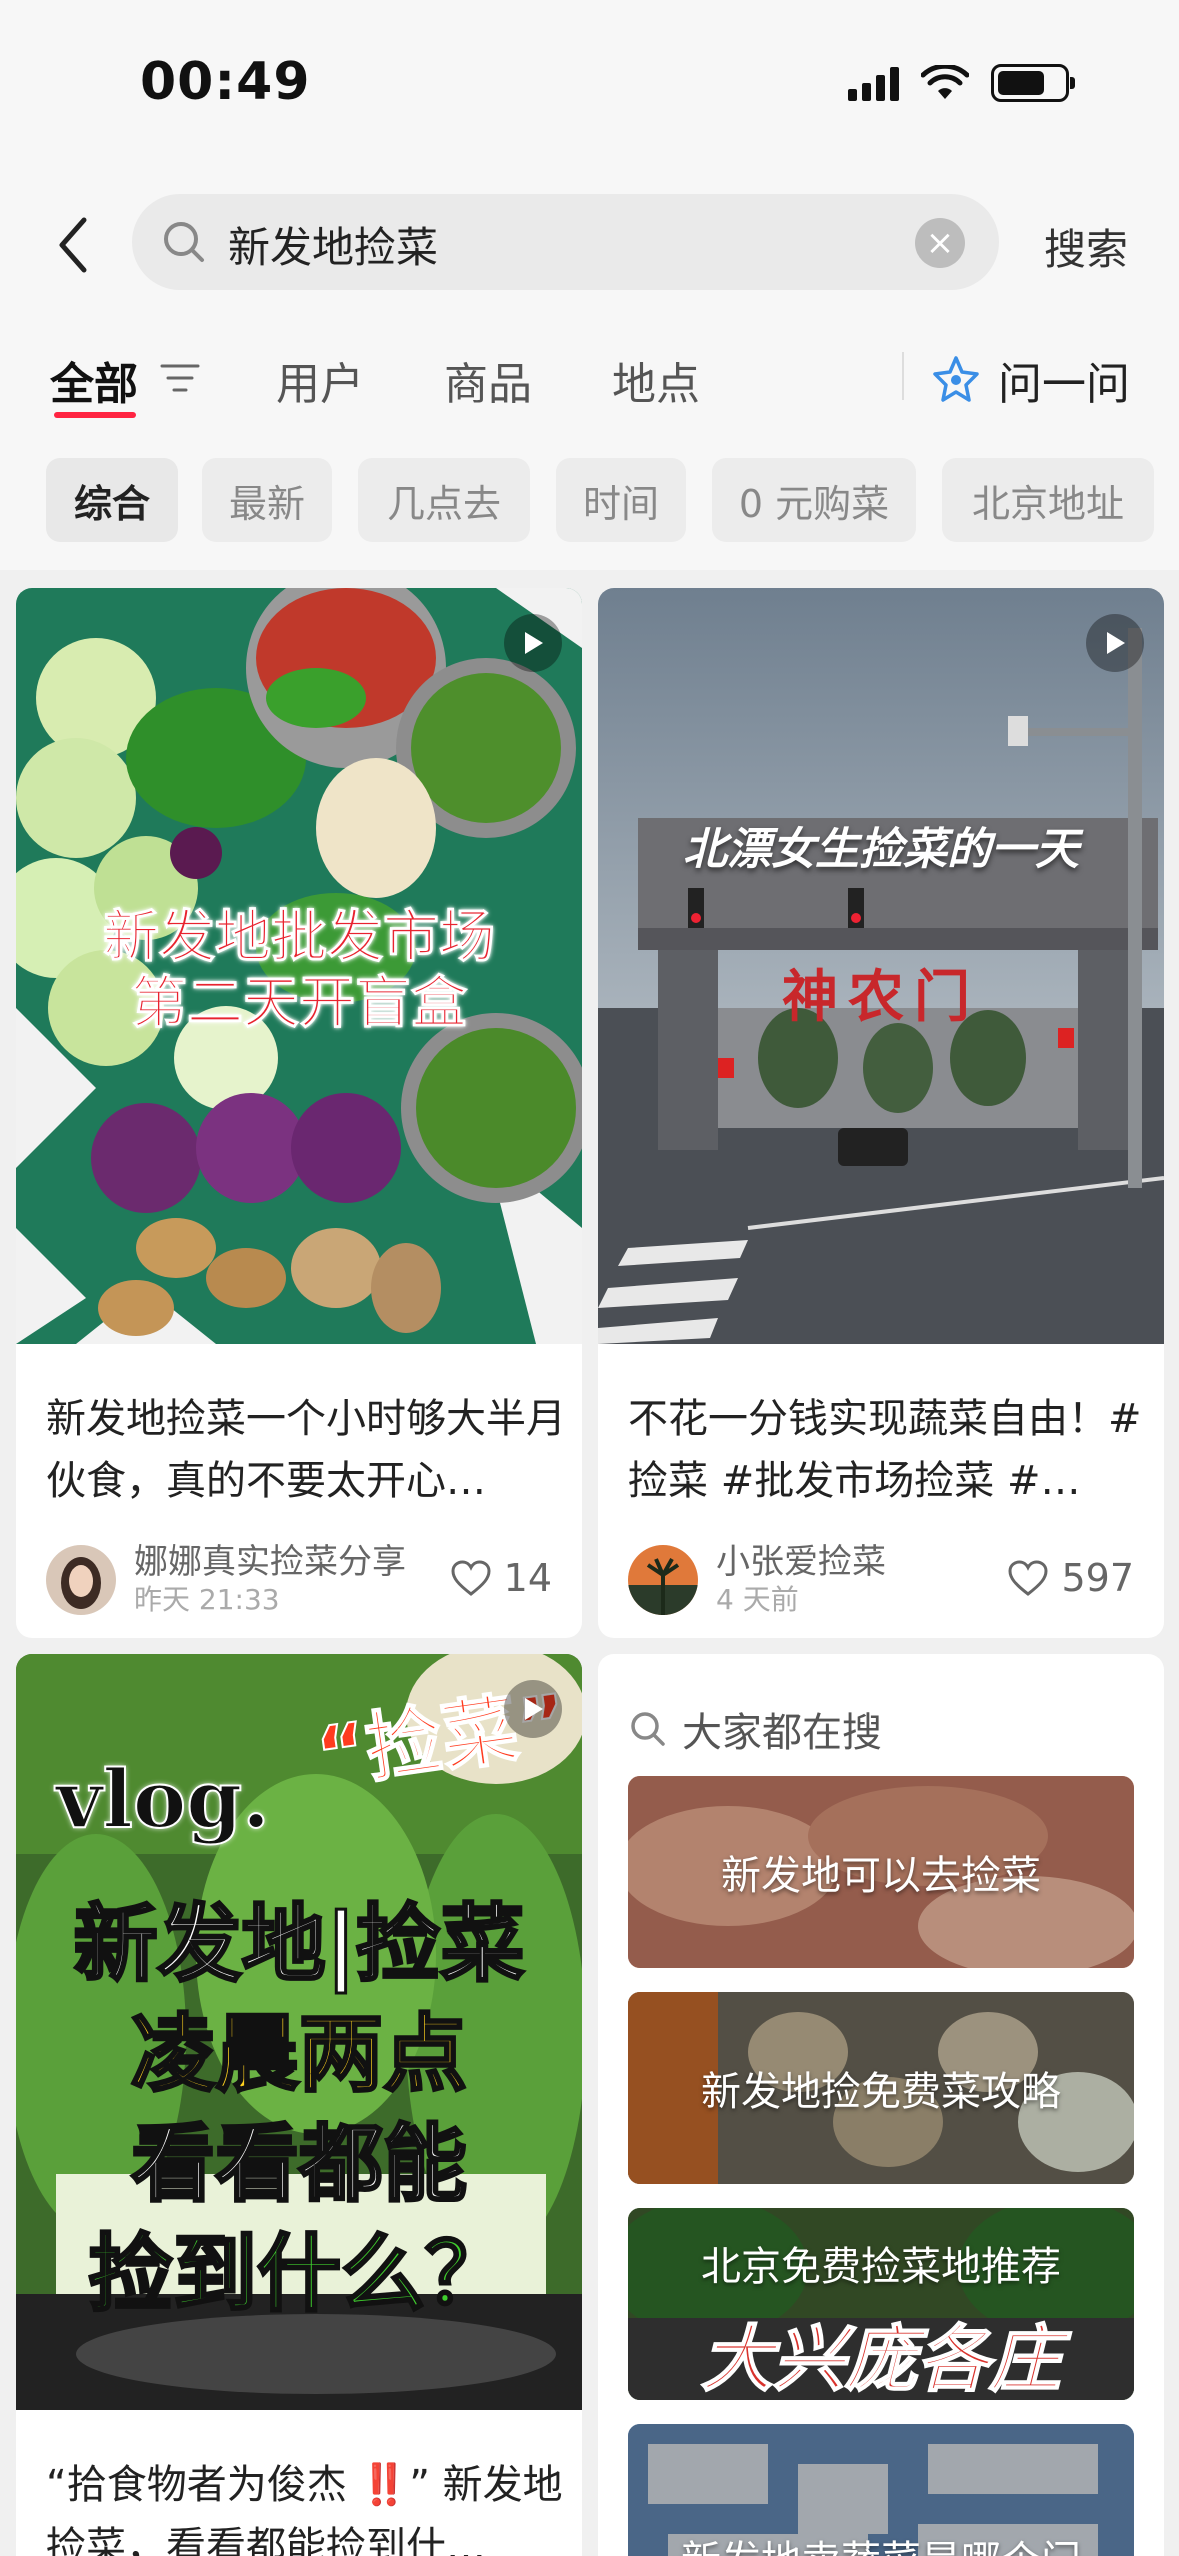  I want to click on chip-zero-yuan: 0 元购菜, so click(814, 500).